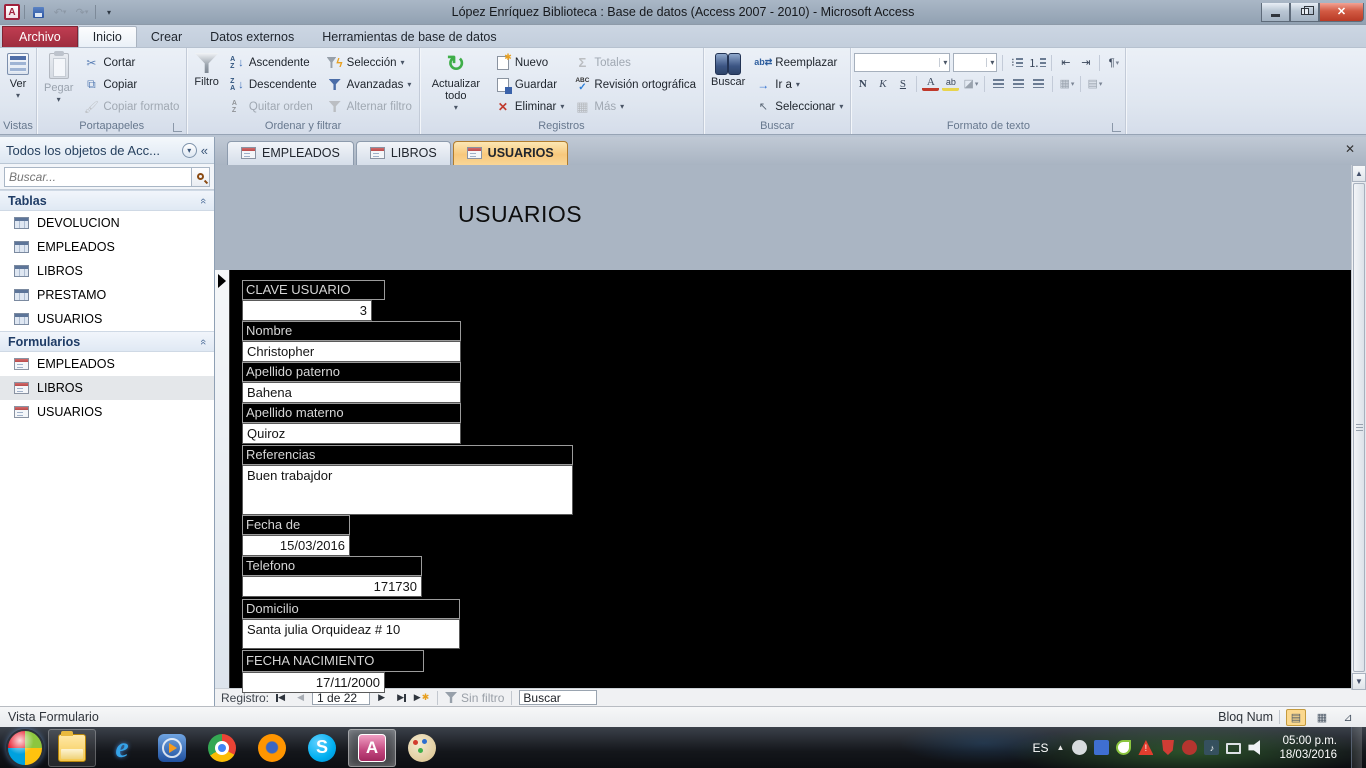 This screenshot has width=1366, height=768. What do you see at coordinates (1041, 748) in the screenshot?
I see `language-indicator: ES` at bounding box center [1041, 748].